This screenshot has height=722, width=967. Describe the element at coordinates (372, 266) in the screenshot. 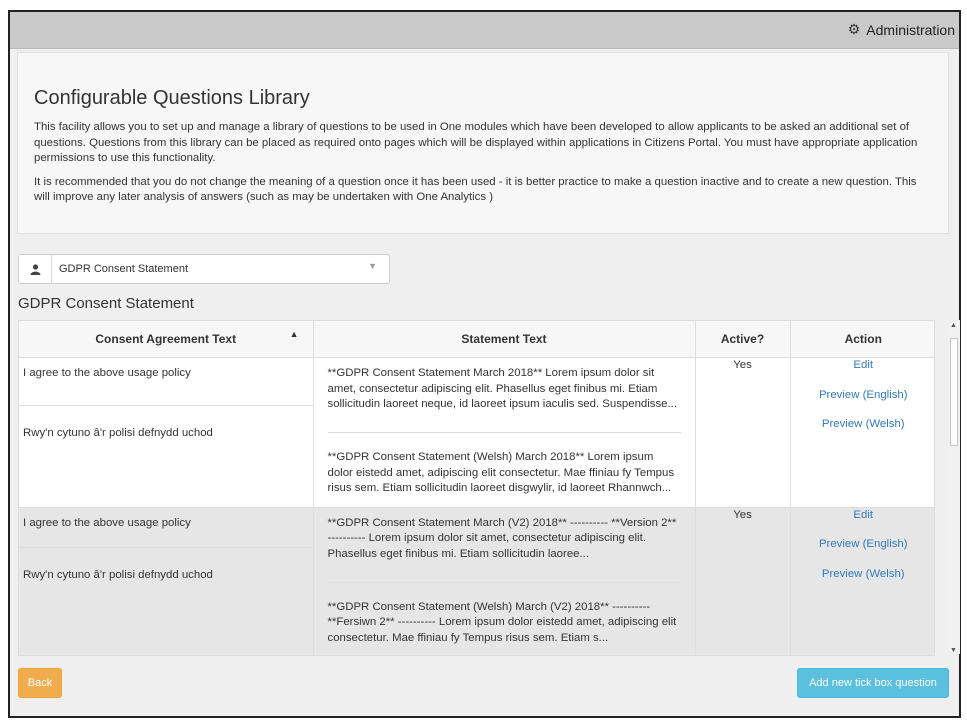

I see `chevron-down-icon: ▼` at that location.